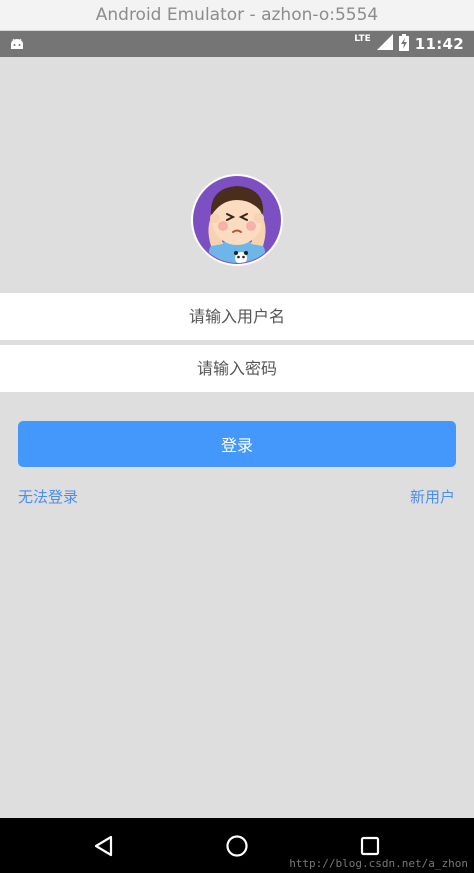 The width and height of the screenshot is (474, 873). I want to click on window-title: Android Emulator - azhon-o:5554, so click(237, 15).